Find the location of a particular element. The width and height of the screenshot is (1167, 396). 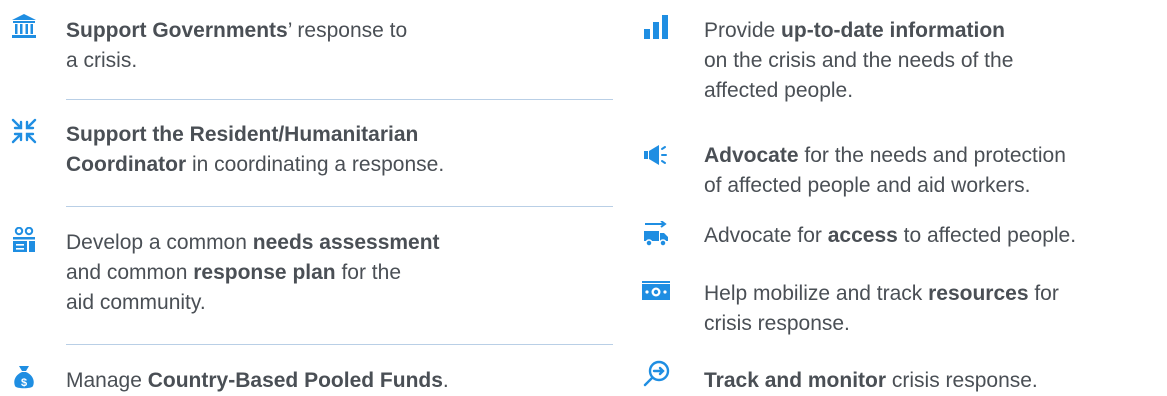

text-run: in coordinating a response. is located at coordinates (315, 164).